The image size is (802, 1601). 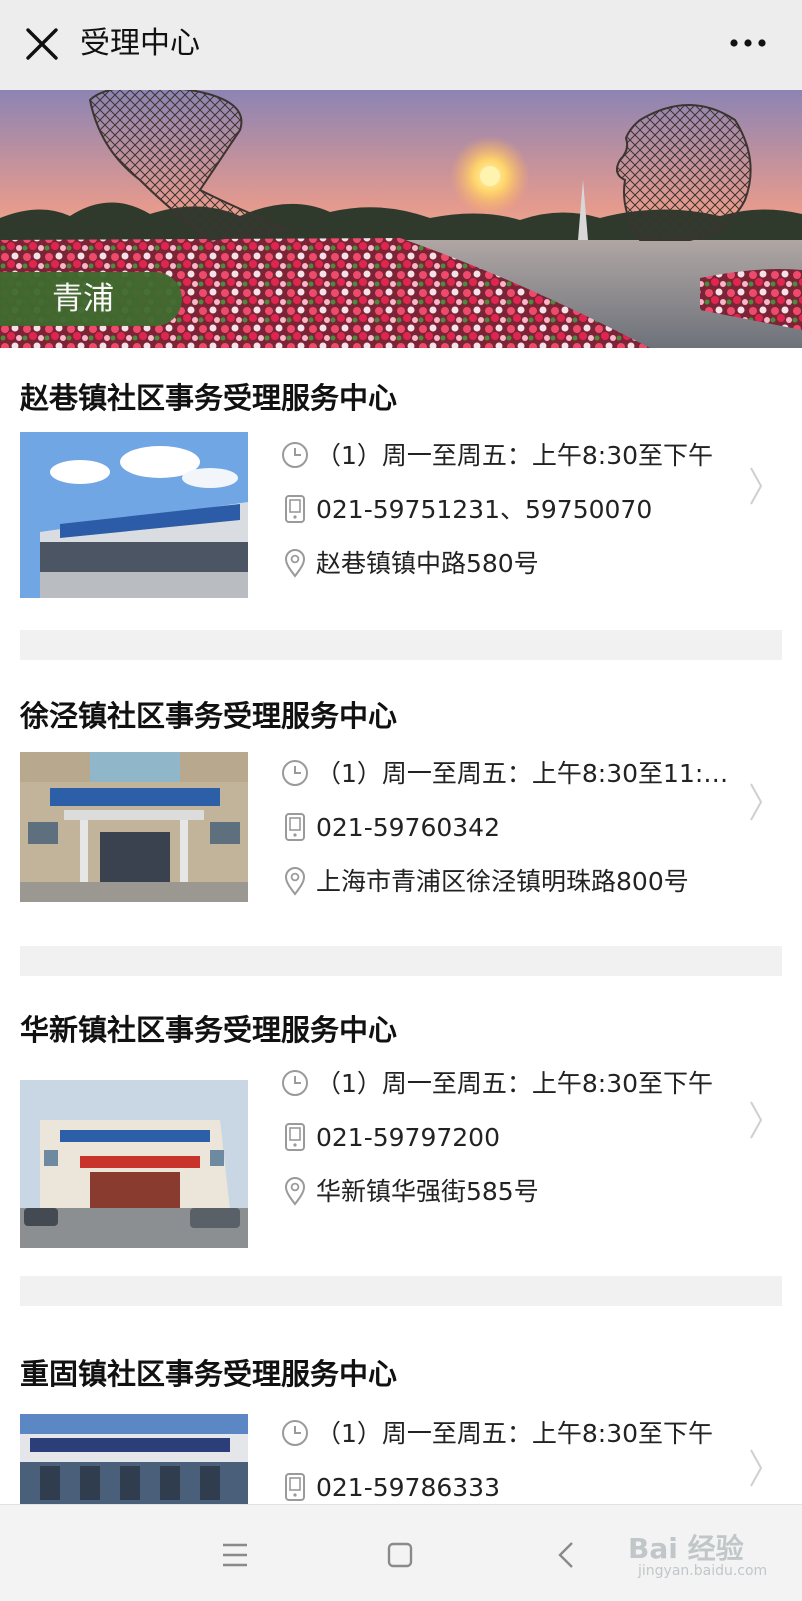 I want to click on hours-row: （1）周一至周五：上午8:30至11:00, so click(x=505, y=774).